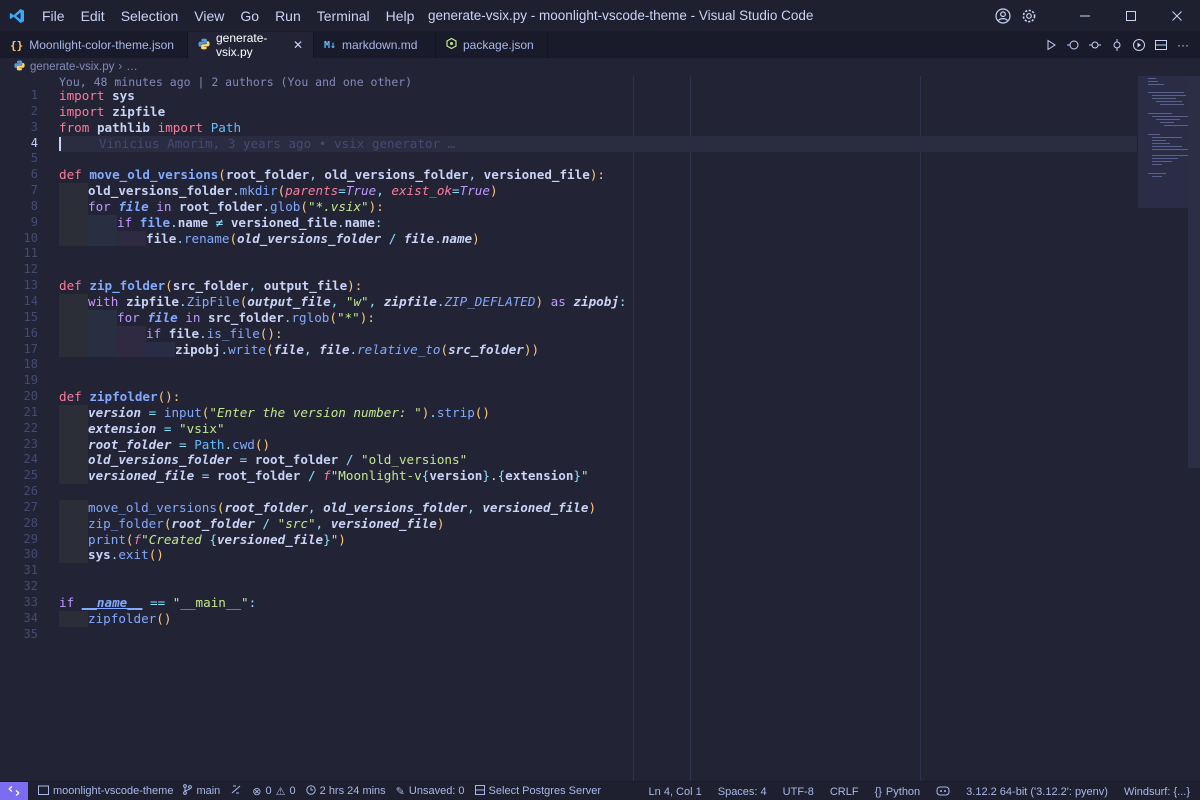 Image resolution: width=1200 pixels, height=800 pixels. What do you see at coordinates (1029, 16) in the screenshot?
I see `gear-icon` at bounding box center [1029, 16].